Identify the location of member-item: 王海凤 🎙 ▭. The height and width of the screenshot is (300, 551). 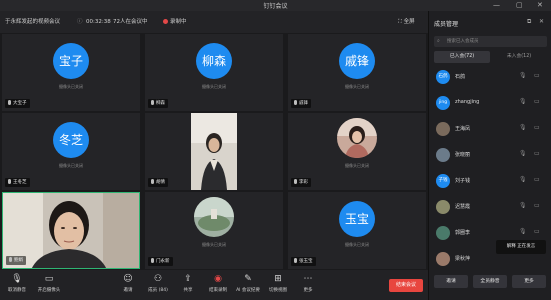
(490, 130).